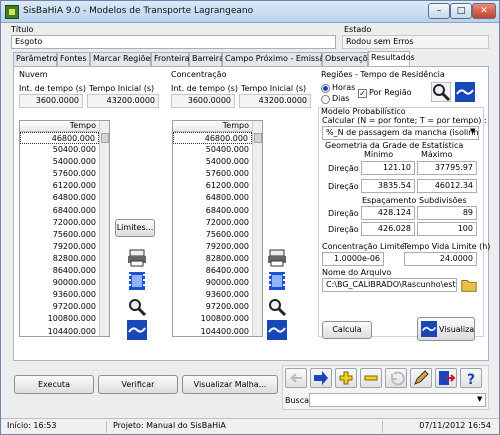  What do you see at coordinates (388, 168) in the screenshot?
I see `min-x-field: 121.10` at bounding box center [388, 168].